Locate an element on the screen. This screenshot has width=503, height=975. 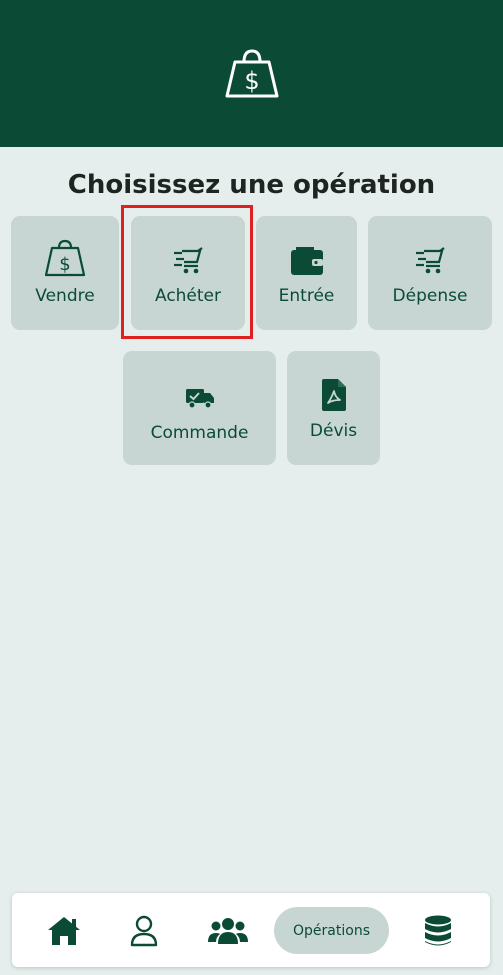
wallet-icon is located at coordinates (306, 261).